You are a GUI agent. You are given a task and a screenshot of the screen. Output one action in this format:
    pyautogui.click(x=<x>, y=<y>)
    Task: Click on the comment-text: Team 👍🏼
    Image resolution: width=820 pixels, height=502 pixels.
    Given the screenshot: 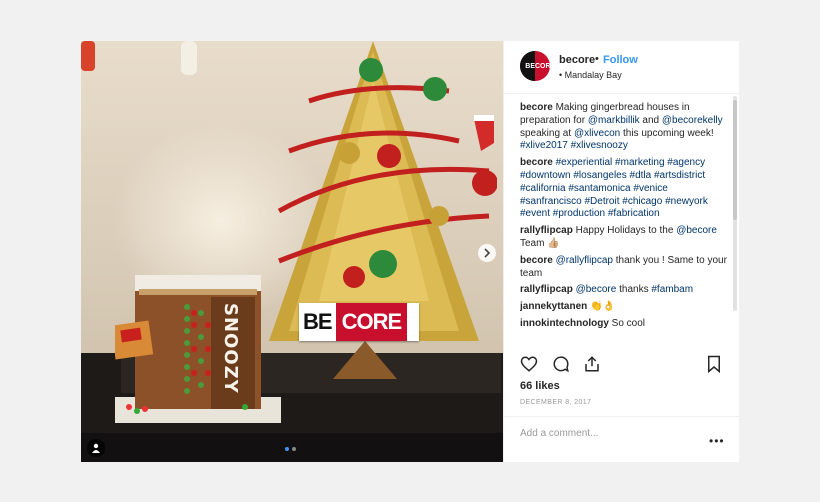 What is the action you would take?
    pyautogui.click(x=540, y=243)
    